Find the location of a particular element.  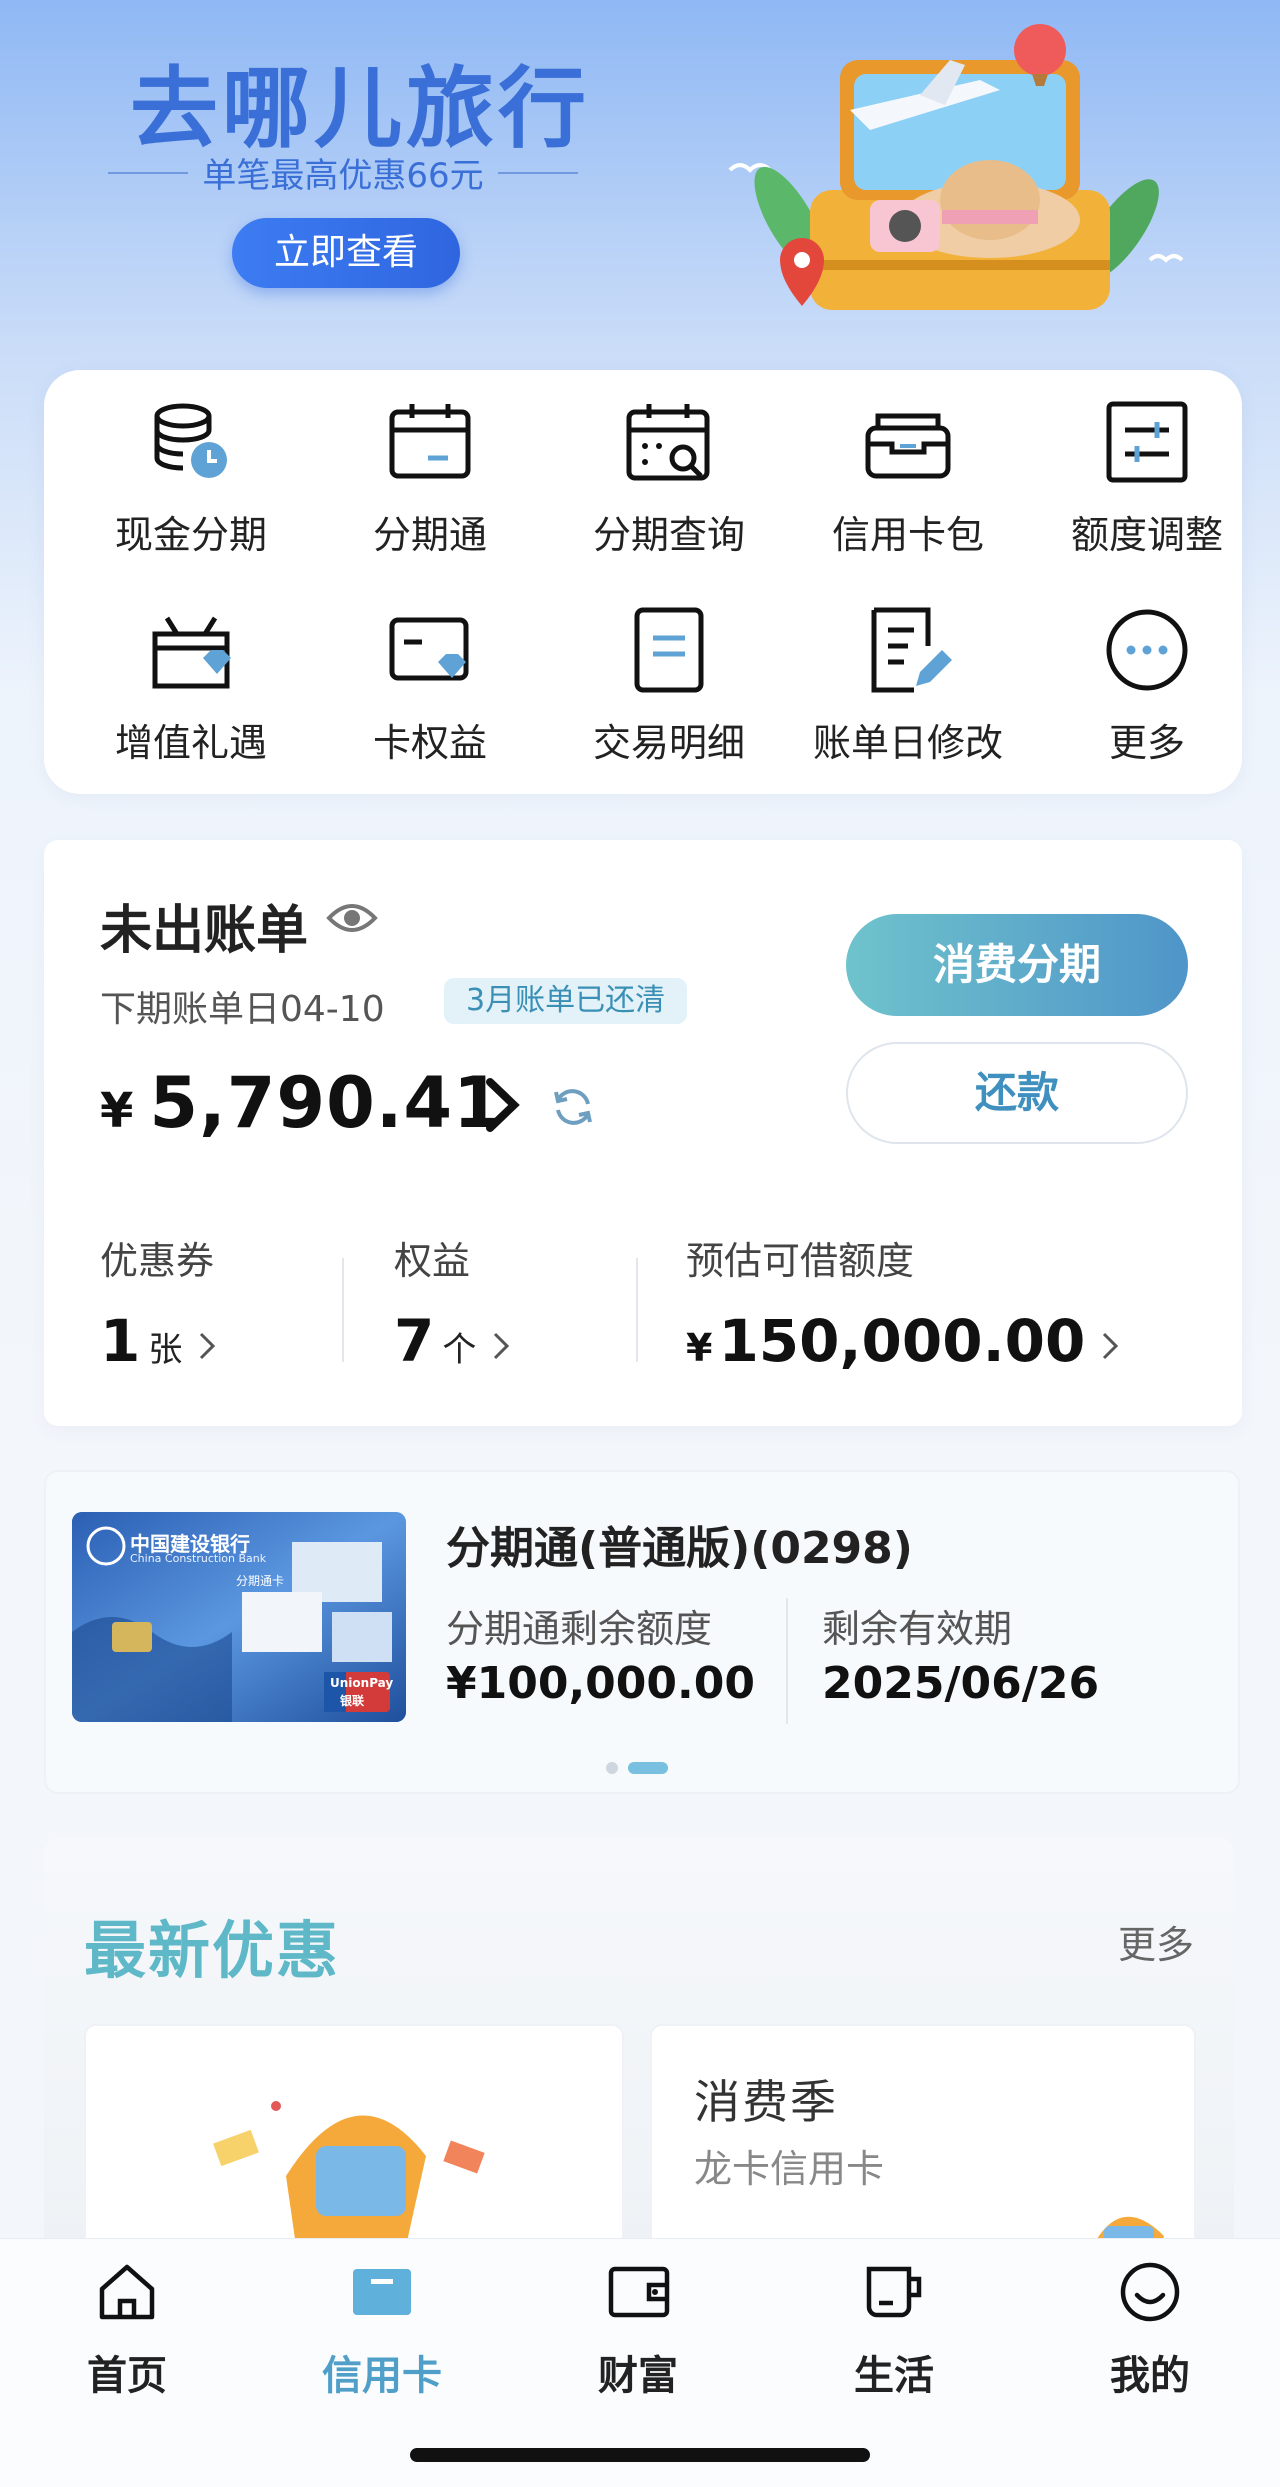

quick-action-label: 信用卡包 is located at coordinates (907, 535).